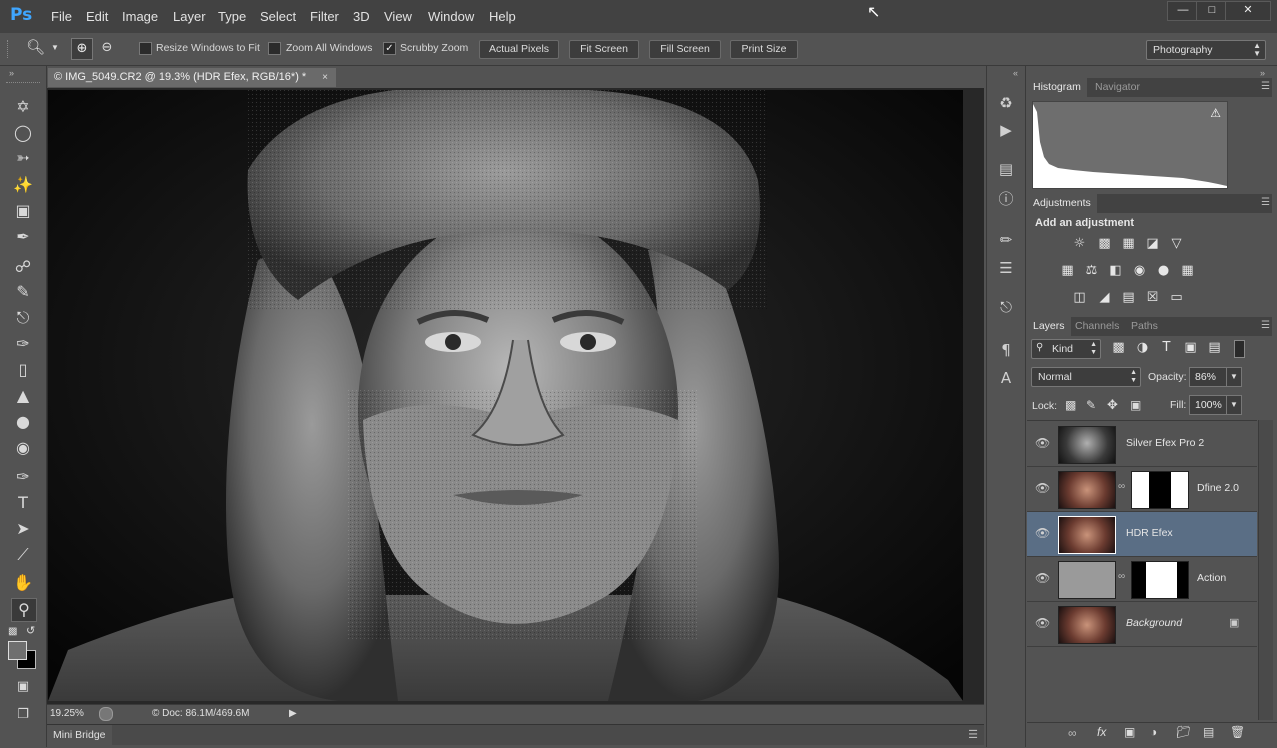 The width and height of the screenshot is (1277, 748). Describe the element at coordinates (1176, 244) in the screenshot. I see `vibrance-icon: ▽` at that location.